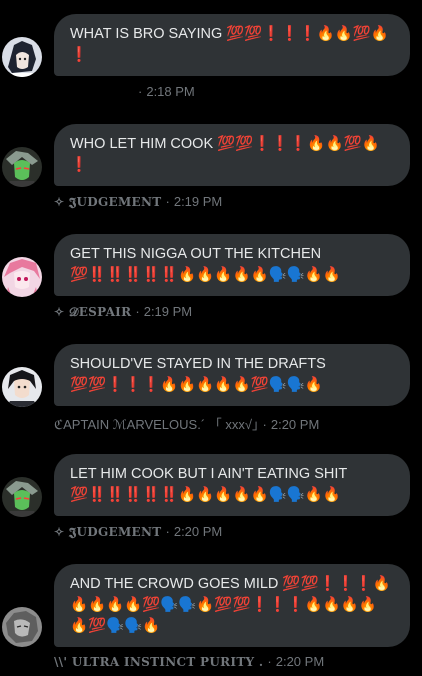 Image resolution: width=422 pixels, height=676 pixels. I want to click on sender-name: ℭAPTAIN ℳARVELOUS.´ 「 xxx√」, so click(156, 424).